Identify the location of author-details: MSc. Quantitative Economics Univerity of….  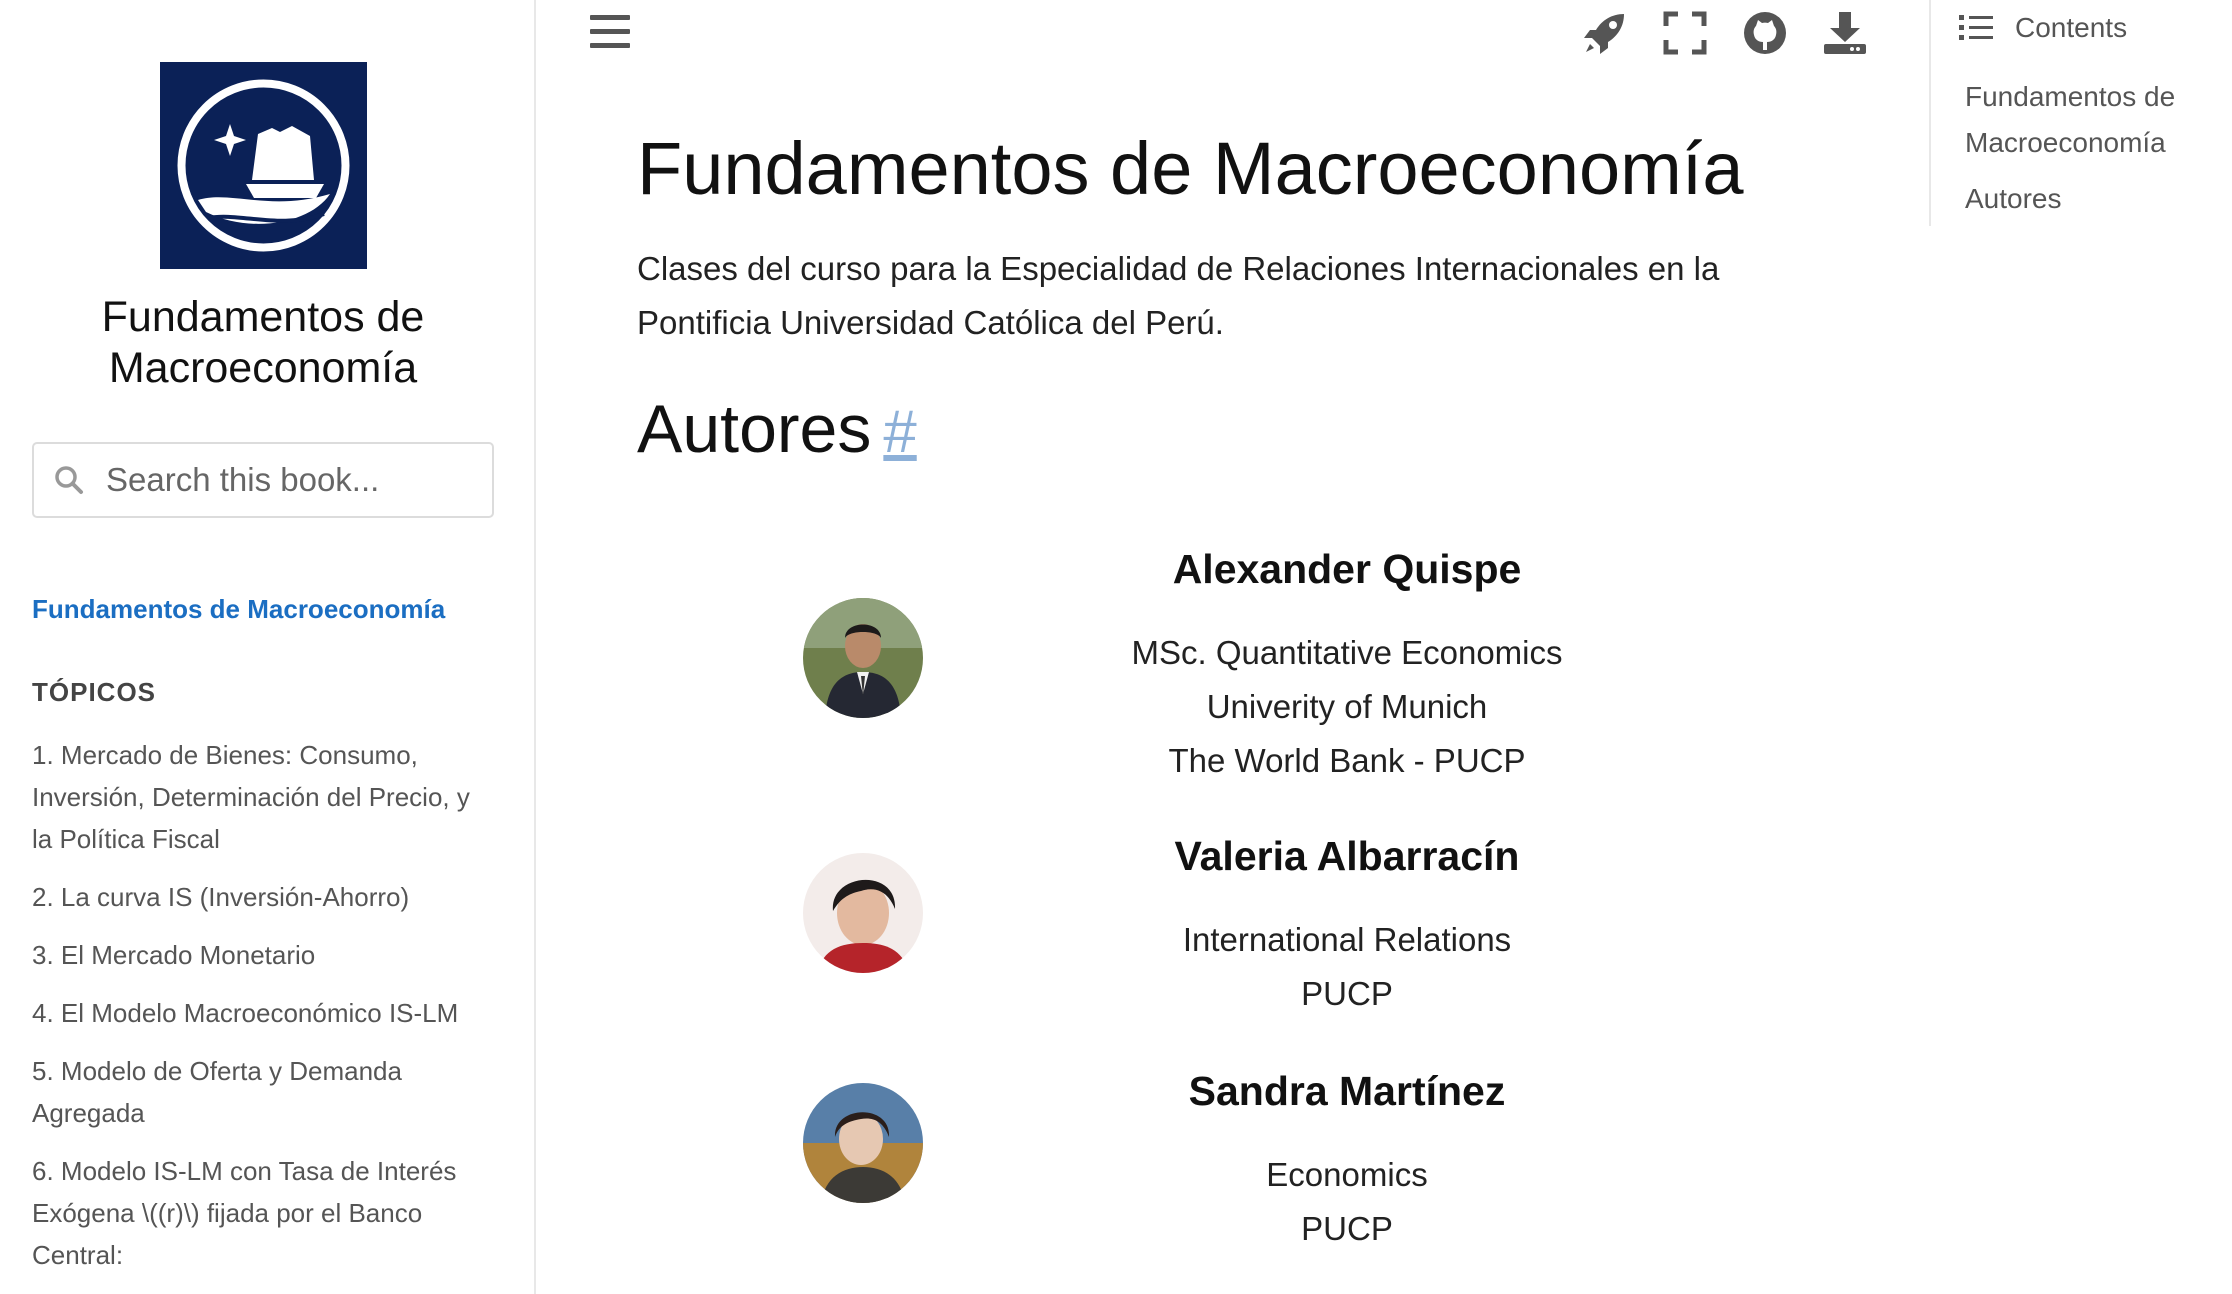
(1347, 707).